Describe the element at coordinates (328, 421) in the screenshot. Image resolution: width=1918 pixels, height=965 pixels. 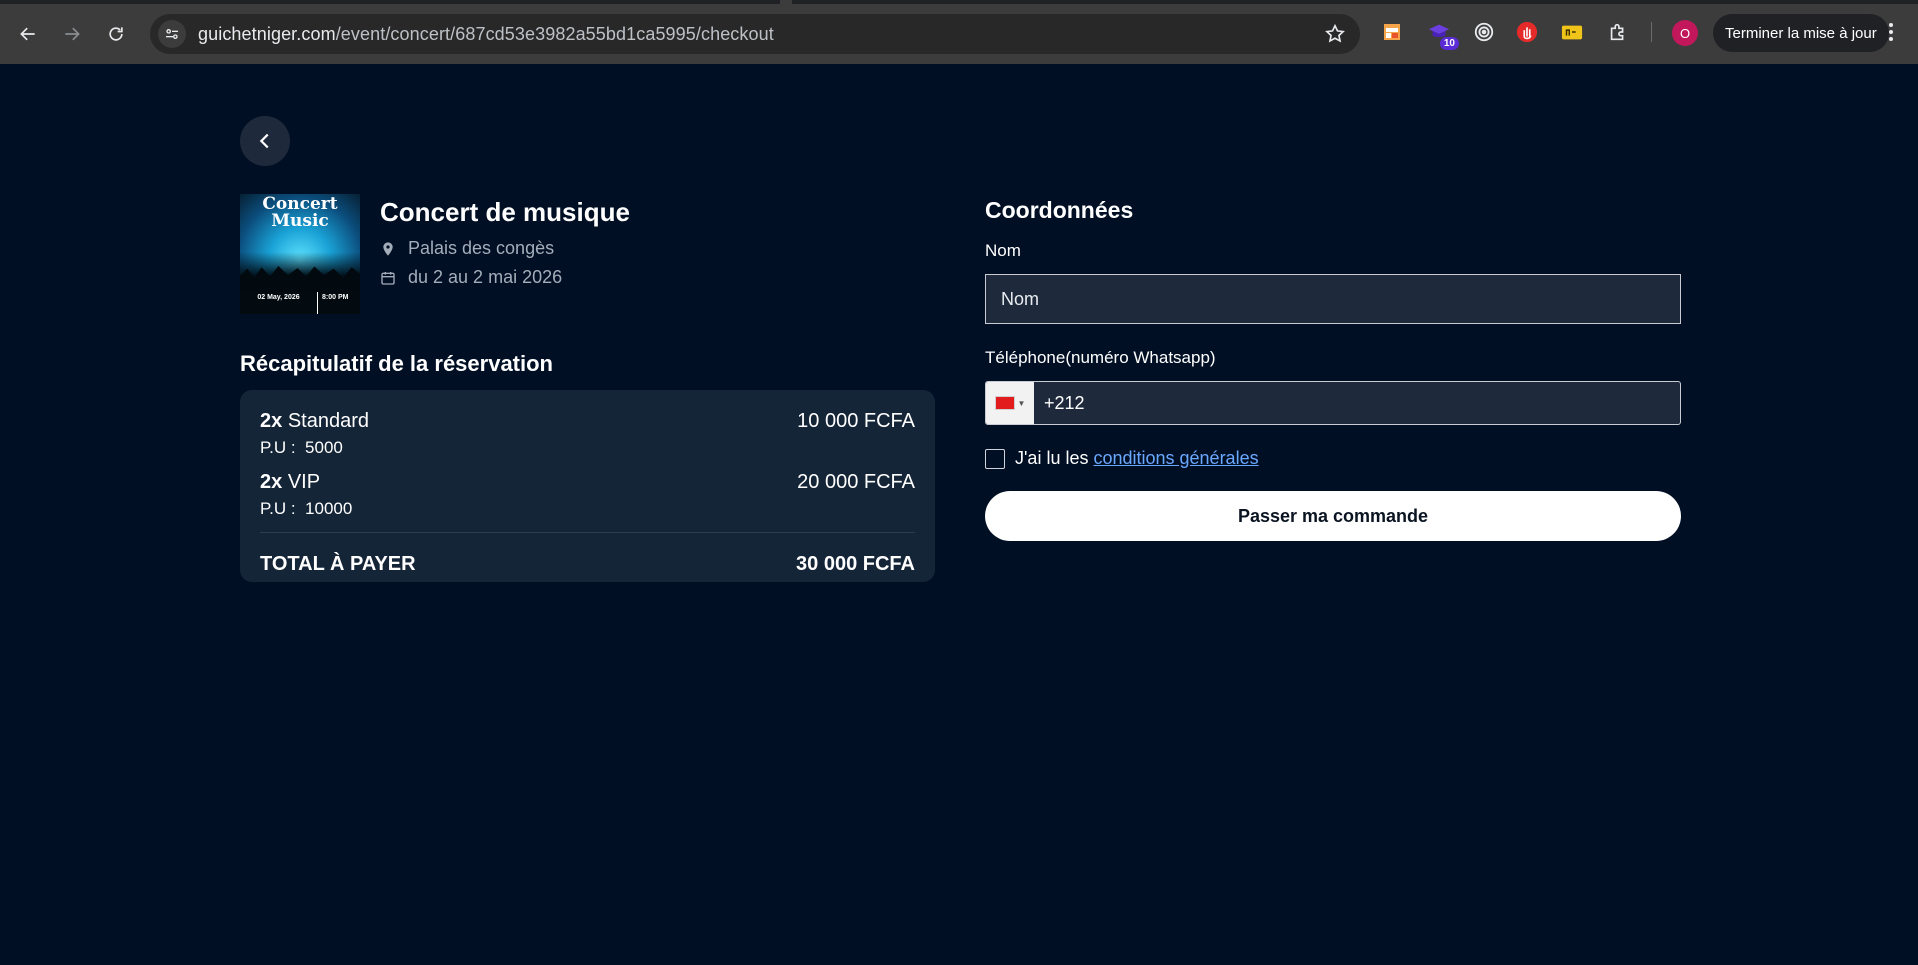
I see `ticket-name: Standard` at that location.